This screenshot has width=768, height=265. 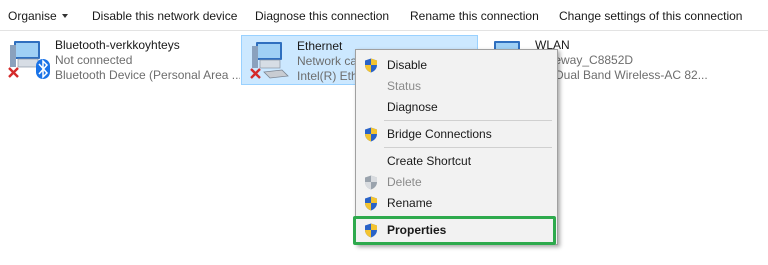 I want to click on menu-item-delete: Delete, so click(x=456, y=182).